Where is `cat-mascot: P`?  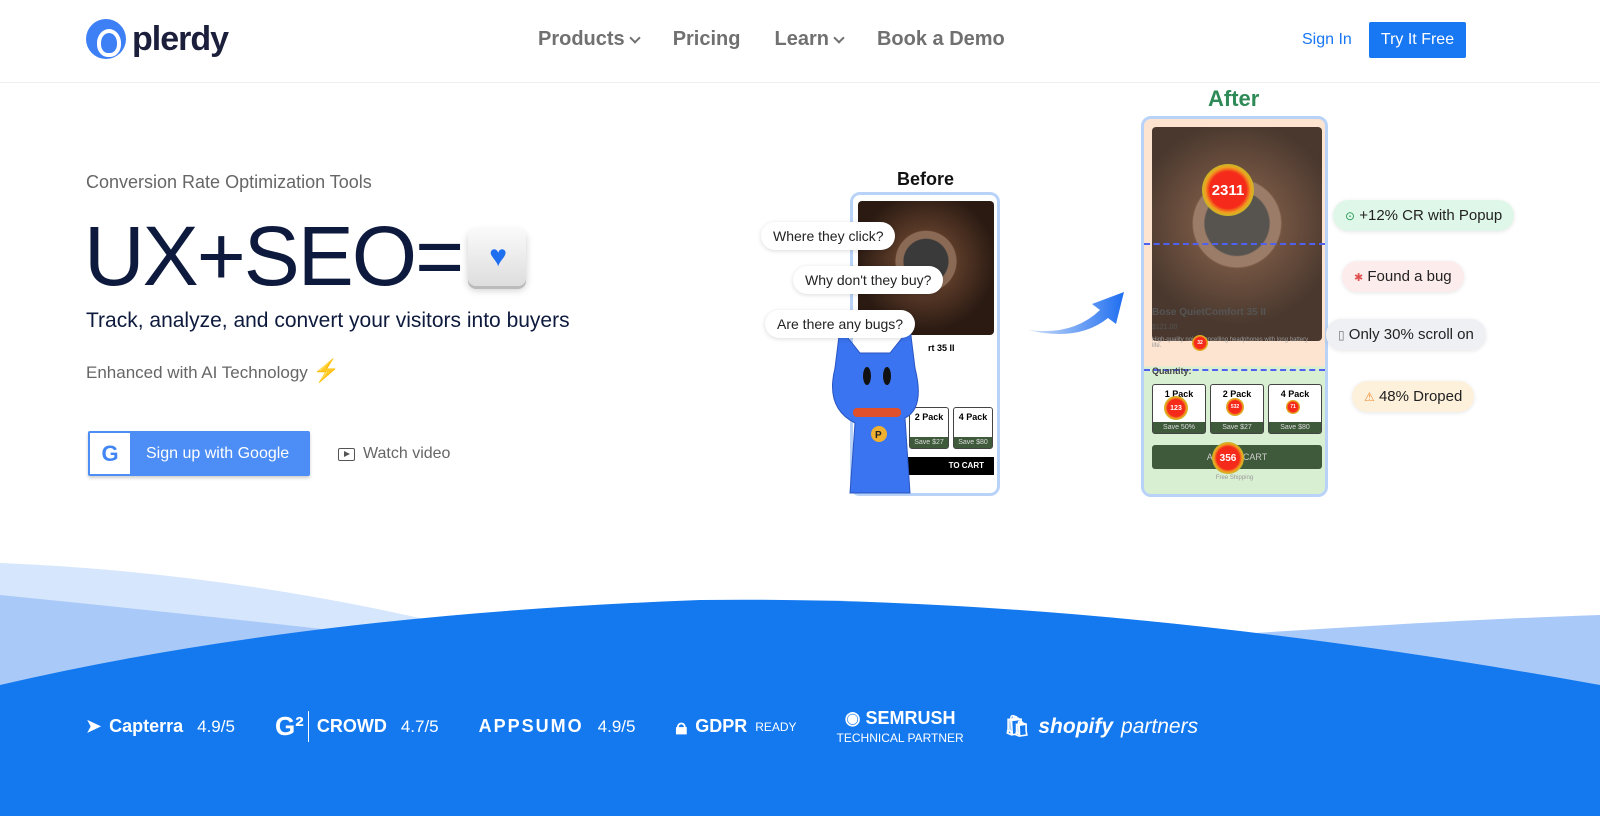
cat-mascot: P is located at coordinates (875, 411).